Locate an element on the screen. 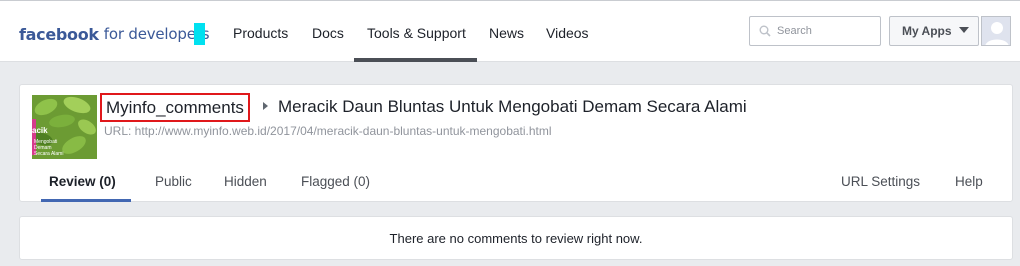 This screenshot has height=266, width=1020. nav-tools-and-support: Tools & Support is located at coordinates (416, 33).